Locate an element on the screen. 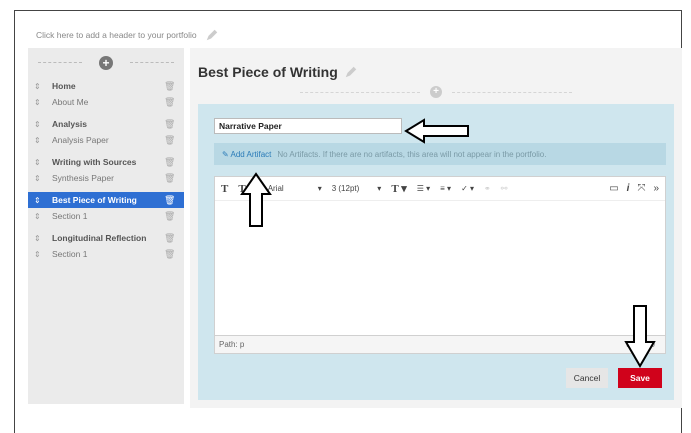 The height and width of the screenshot is (433, 691). text-color-icon: T ▾ is located at coordinates (398, 188).